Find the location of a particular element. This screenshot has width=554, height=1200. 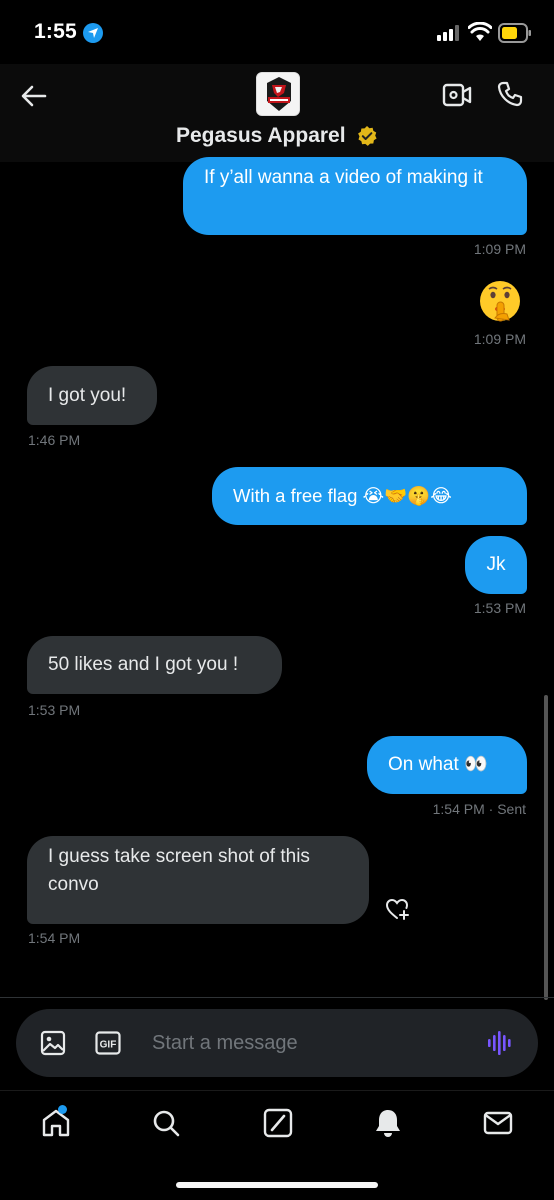

message-text: With a free flag 😭🤝🤫😂 is located at coordinates (342, 495).